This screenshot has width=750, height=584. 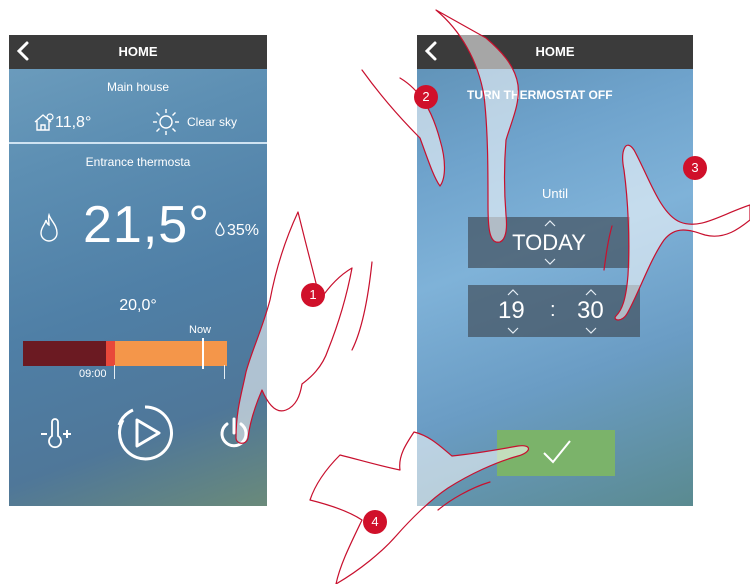 I want to click on hand-2-icon, so click(x=477, y=126).